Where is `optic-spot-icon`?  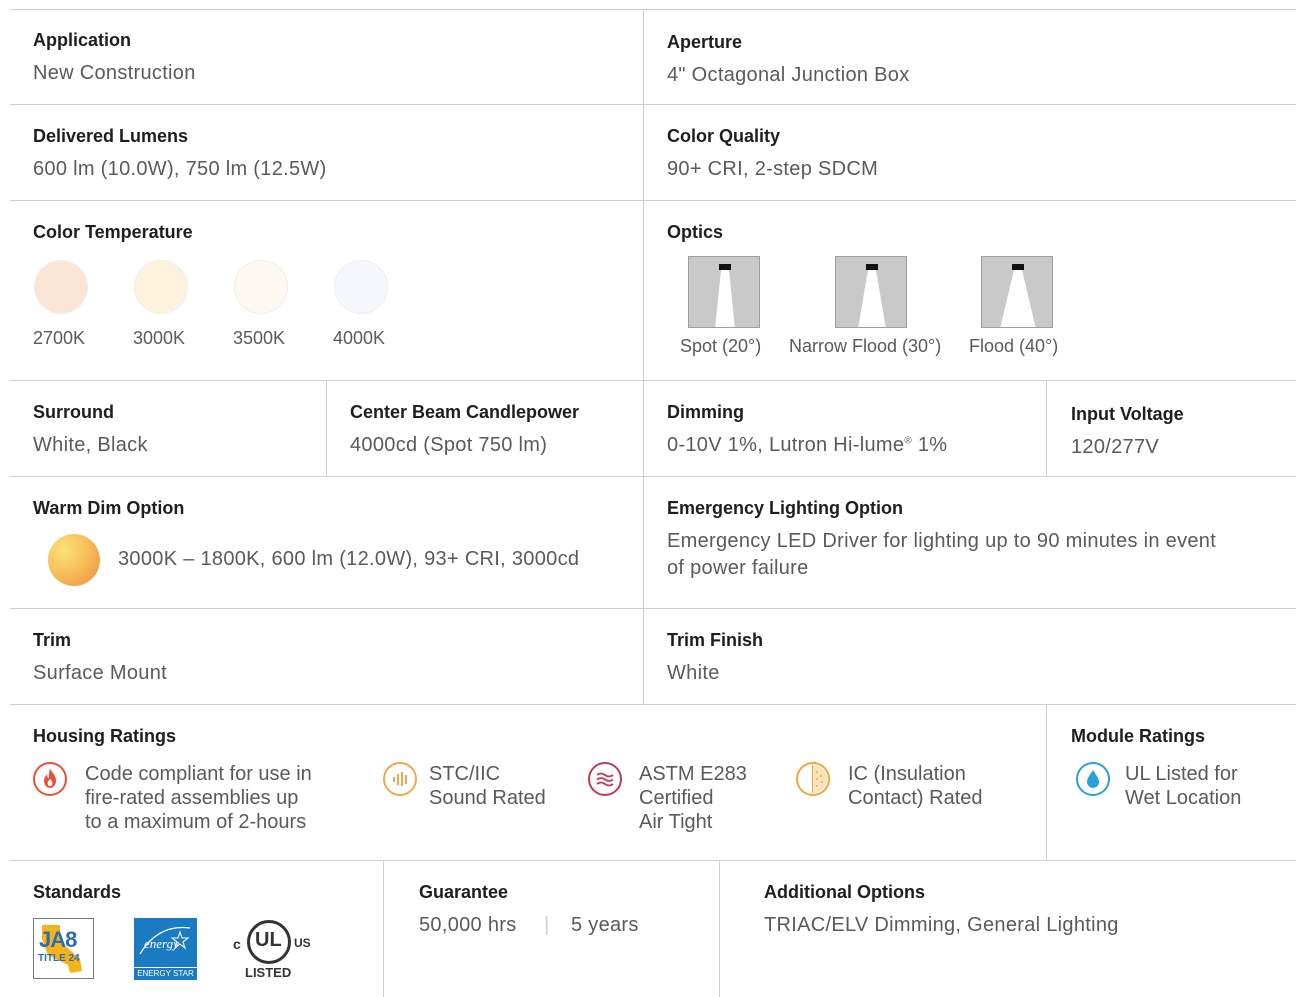
optic-spot-icon is located at coordinates (724, 292).